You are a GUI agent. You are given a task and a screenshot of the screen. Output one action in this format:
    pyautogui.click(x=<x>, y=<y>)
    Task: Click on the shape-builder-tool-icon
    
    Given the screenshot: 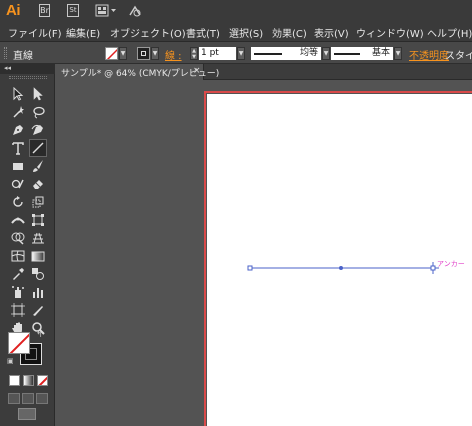 What is the action you would take?
    pyautogui.click(x=18, y=238)
    